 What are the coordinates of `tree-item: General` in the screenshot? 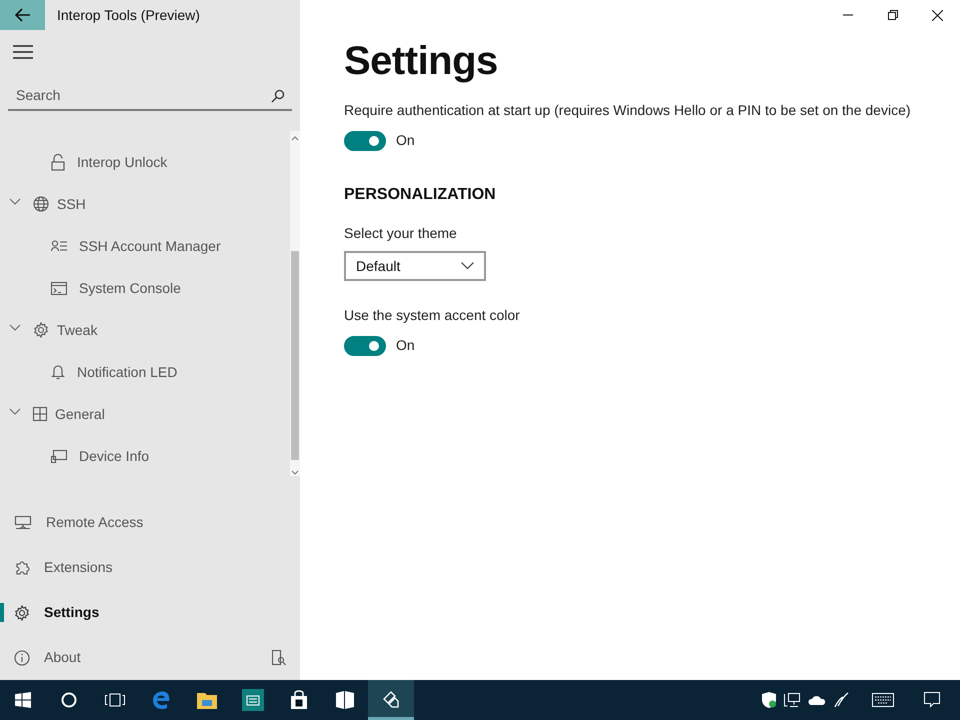 It's located at (145, 414).